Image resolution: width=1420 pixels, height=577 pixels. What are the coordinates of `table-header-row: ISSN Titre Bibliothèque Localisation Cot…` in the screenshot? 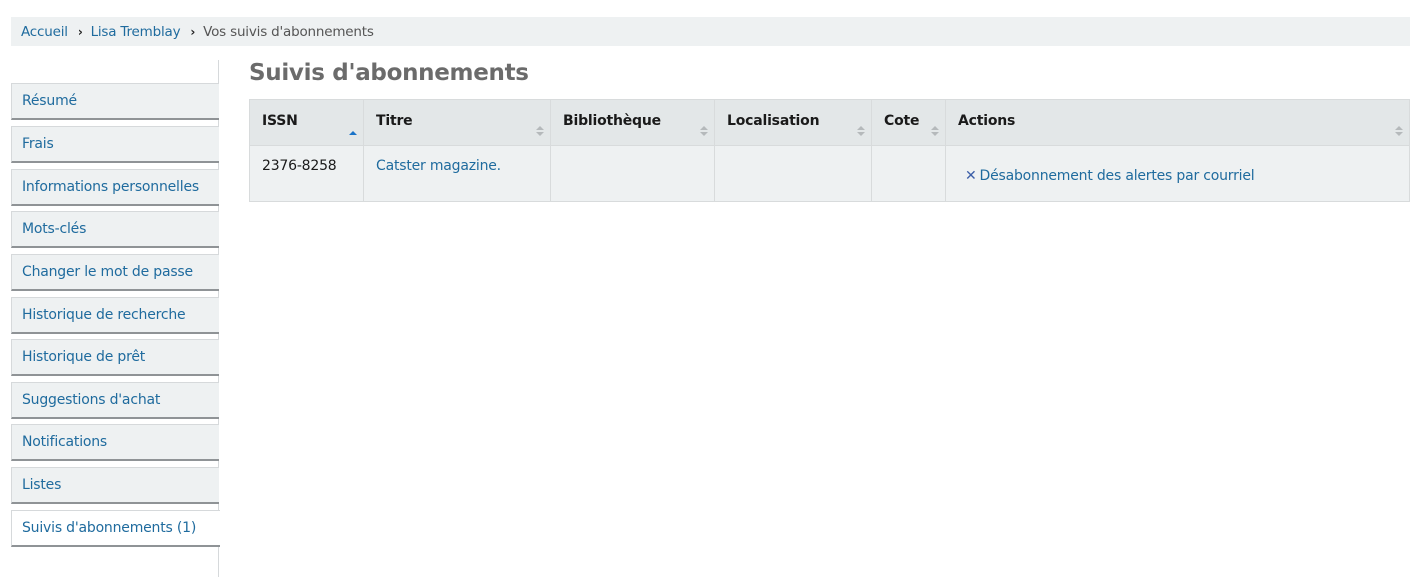 It's located at (829, 122).